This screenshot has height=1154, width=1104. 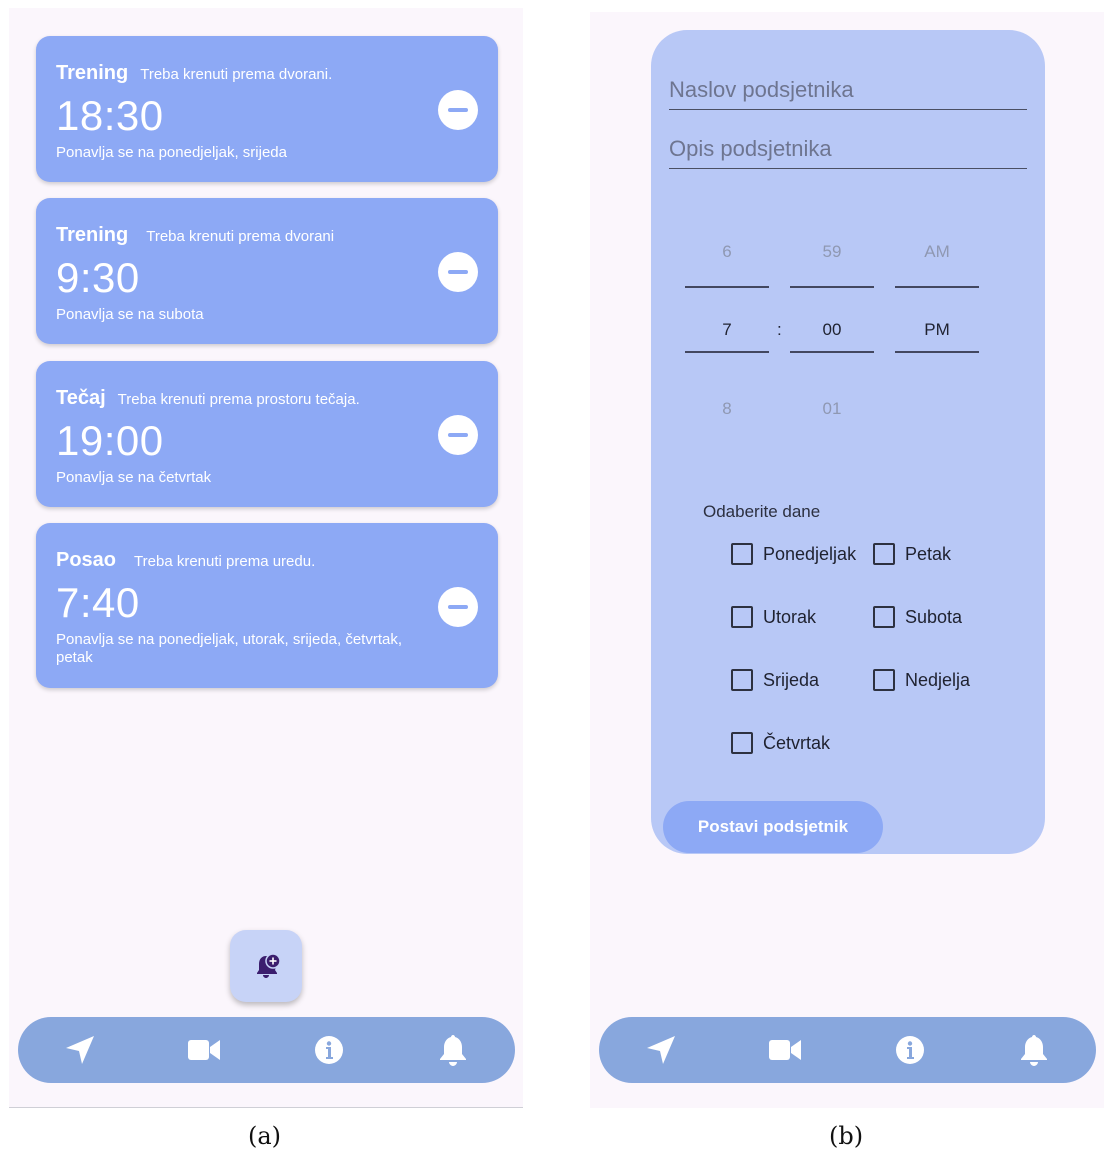 I want to click on ampm-selected: PM, so click(x=937, y=330).